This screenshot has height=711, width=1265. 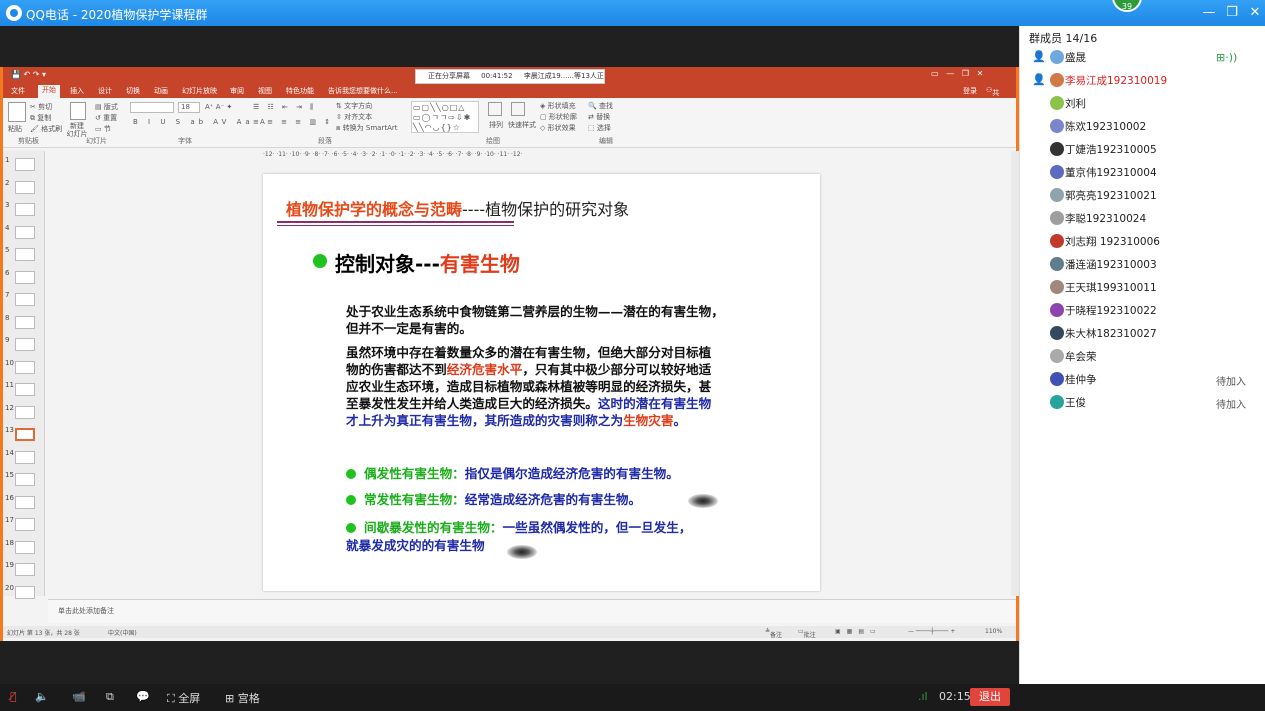 I want to click on layout-button: ▤ 版式, so click(x=106, y=107).